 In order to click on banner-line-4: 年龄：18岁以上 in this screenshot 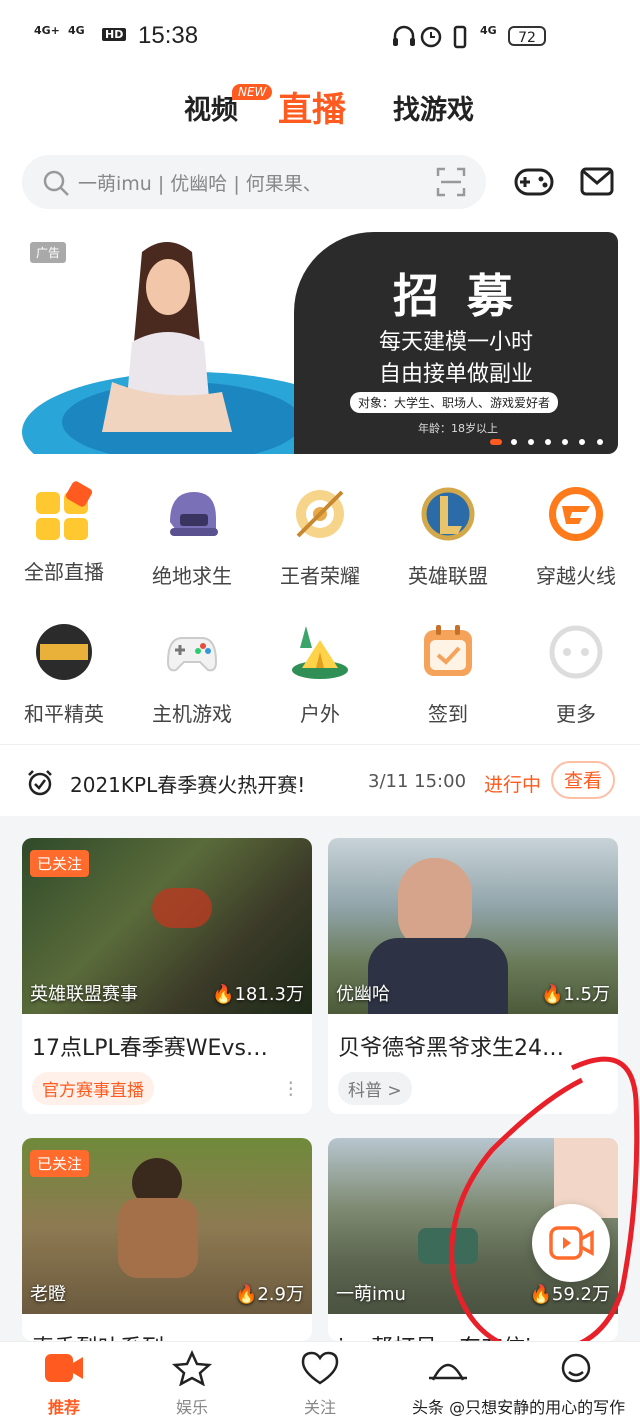, I will do `click(458, 428)`.